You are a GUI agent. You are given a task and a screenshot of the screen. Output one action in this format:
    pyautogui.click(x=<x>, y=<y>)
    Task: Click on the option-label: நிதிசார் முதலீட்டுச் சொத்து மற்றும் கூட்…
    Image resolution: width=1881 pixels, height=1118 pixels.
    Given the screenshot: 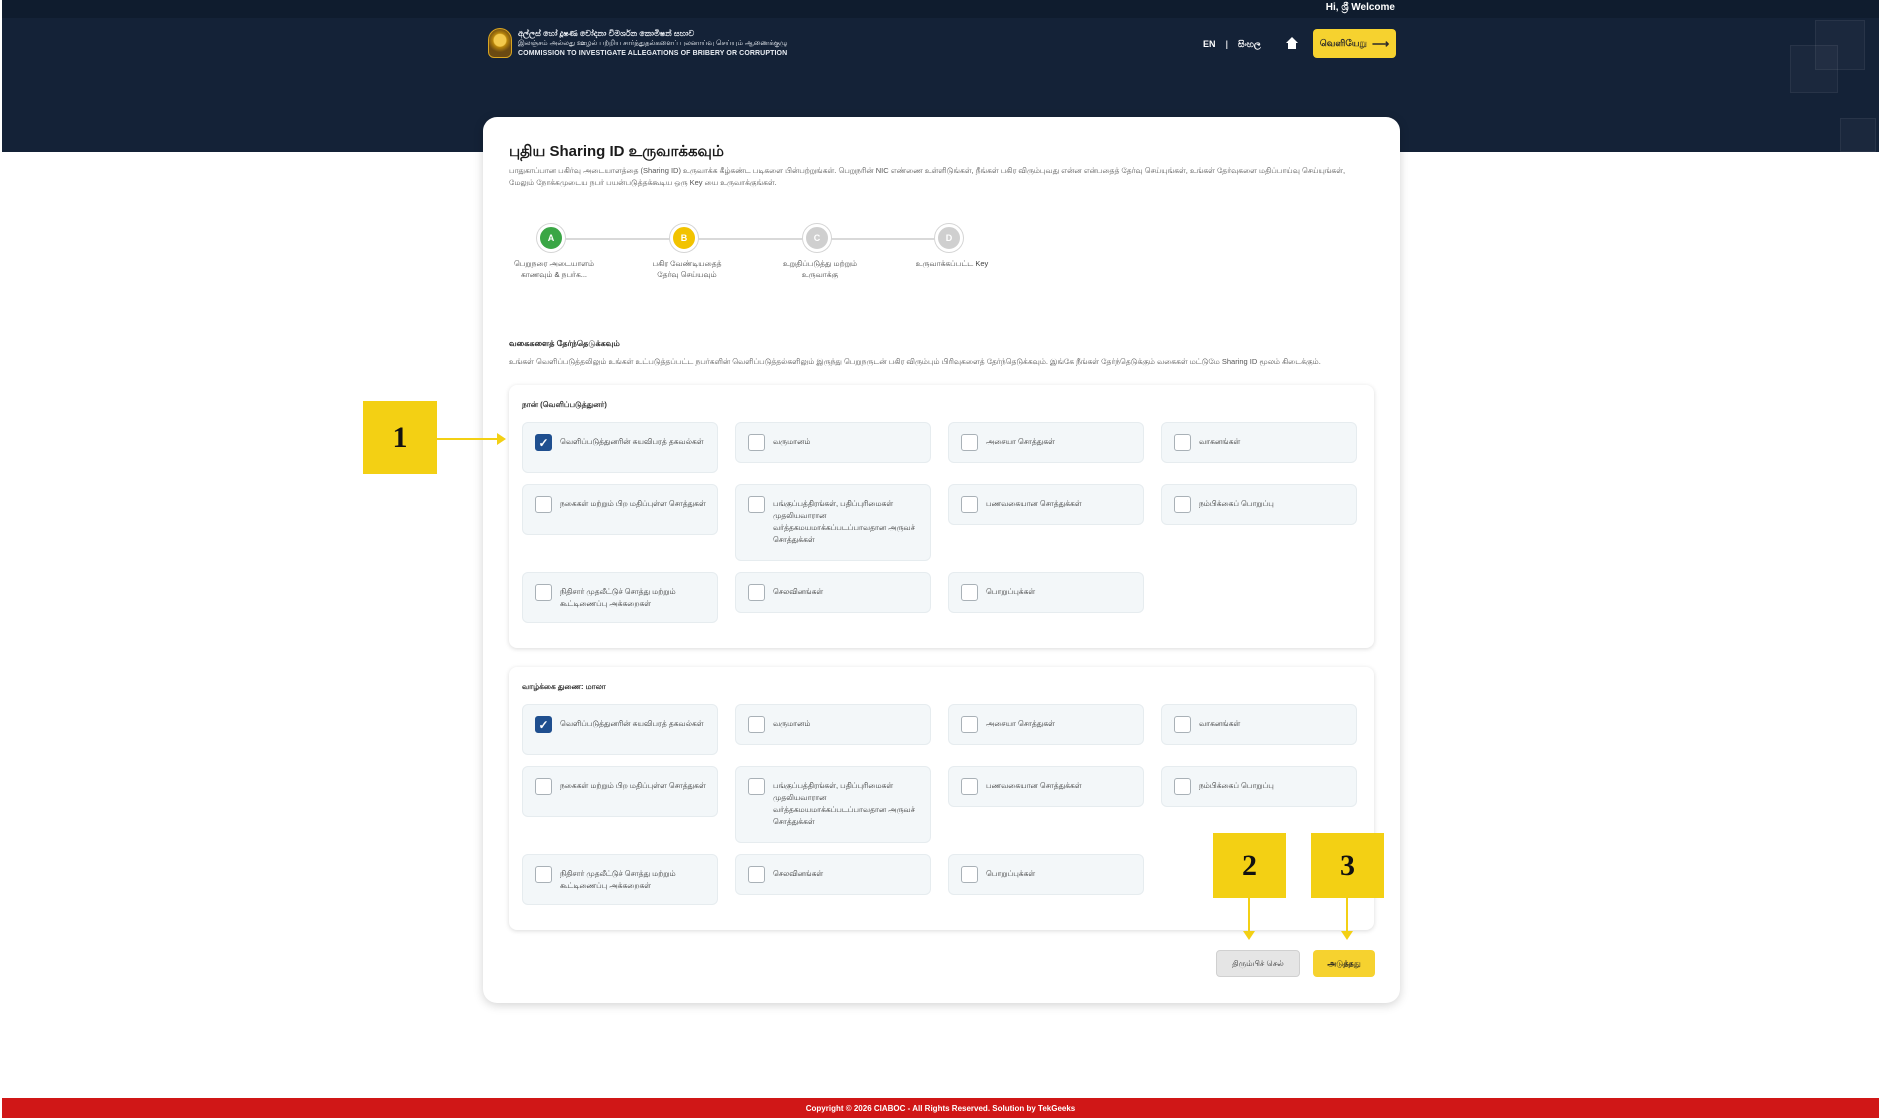 What is the action you would take?
    pyautogui.click(x=618, y=879)
    